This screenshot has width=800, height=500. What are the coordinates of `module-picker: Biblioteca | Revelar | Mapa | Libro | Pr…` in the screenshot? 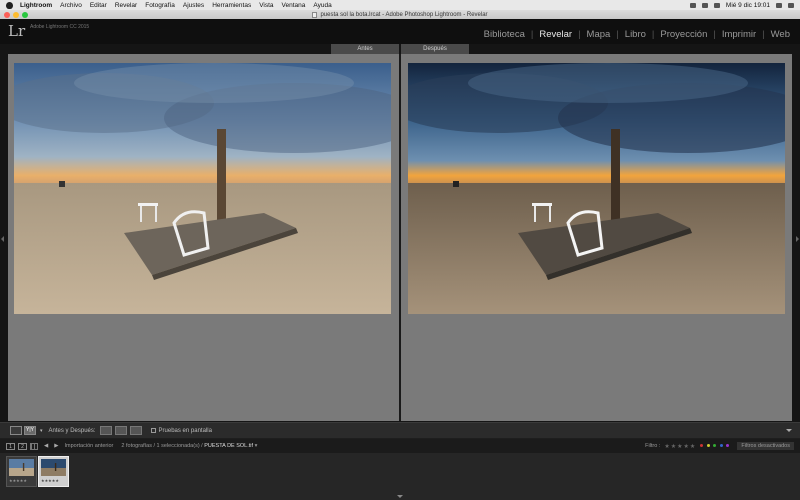 It's located at (637, 34).